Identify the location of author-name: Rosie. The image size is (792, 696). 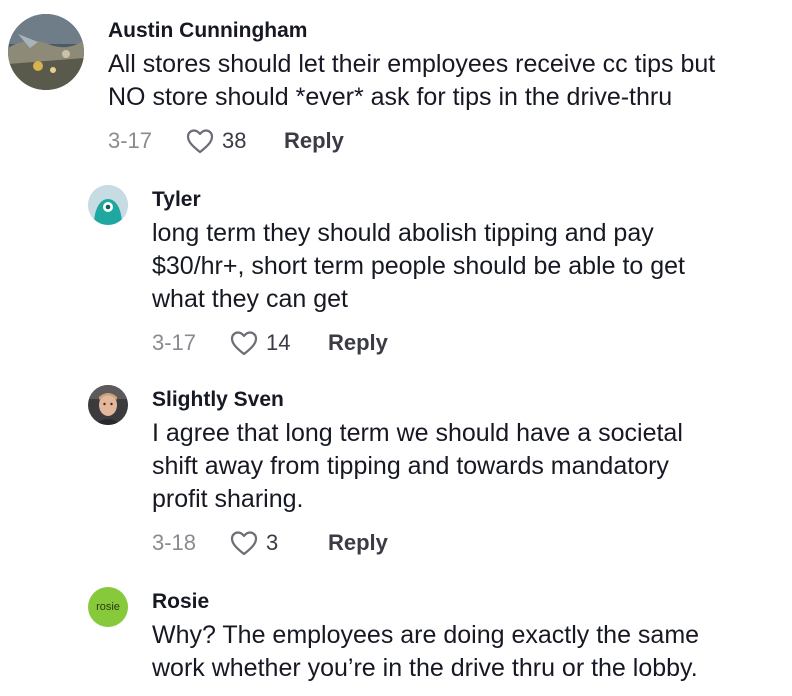
(467, 602).